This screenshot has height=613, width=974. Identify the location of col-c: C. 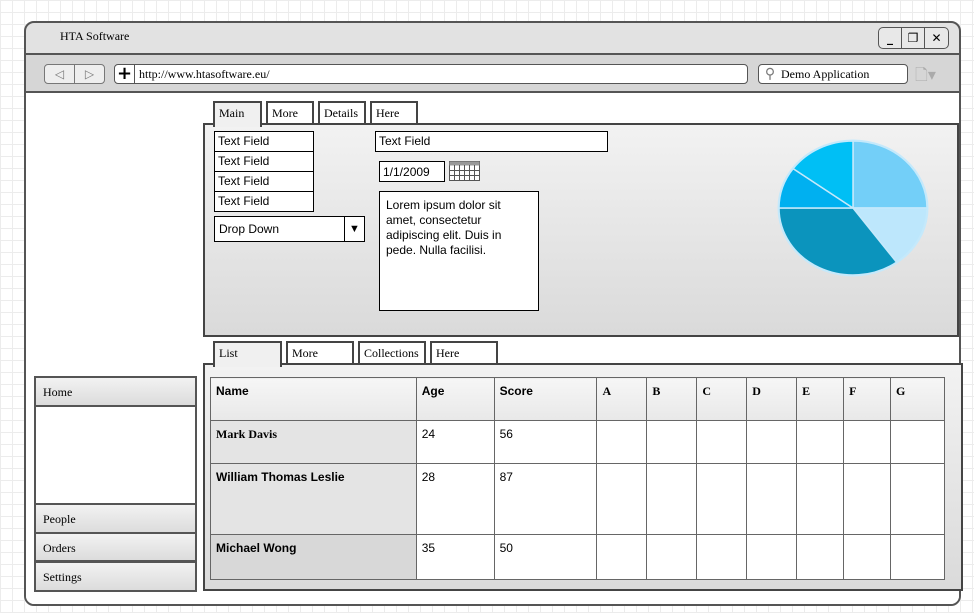
(722, 399).